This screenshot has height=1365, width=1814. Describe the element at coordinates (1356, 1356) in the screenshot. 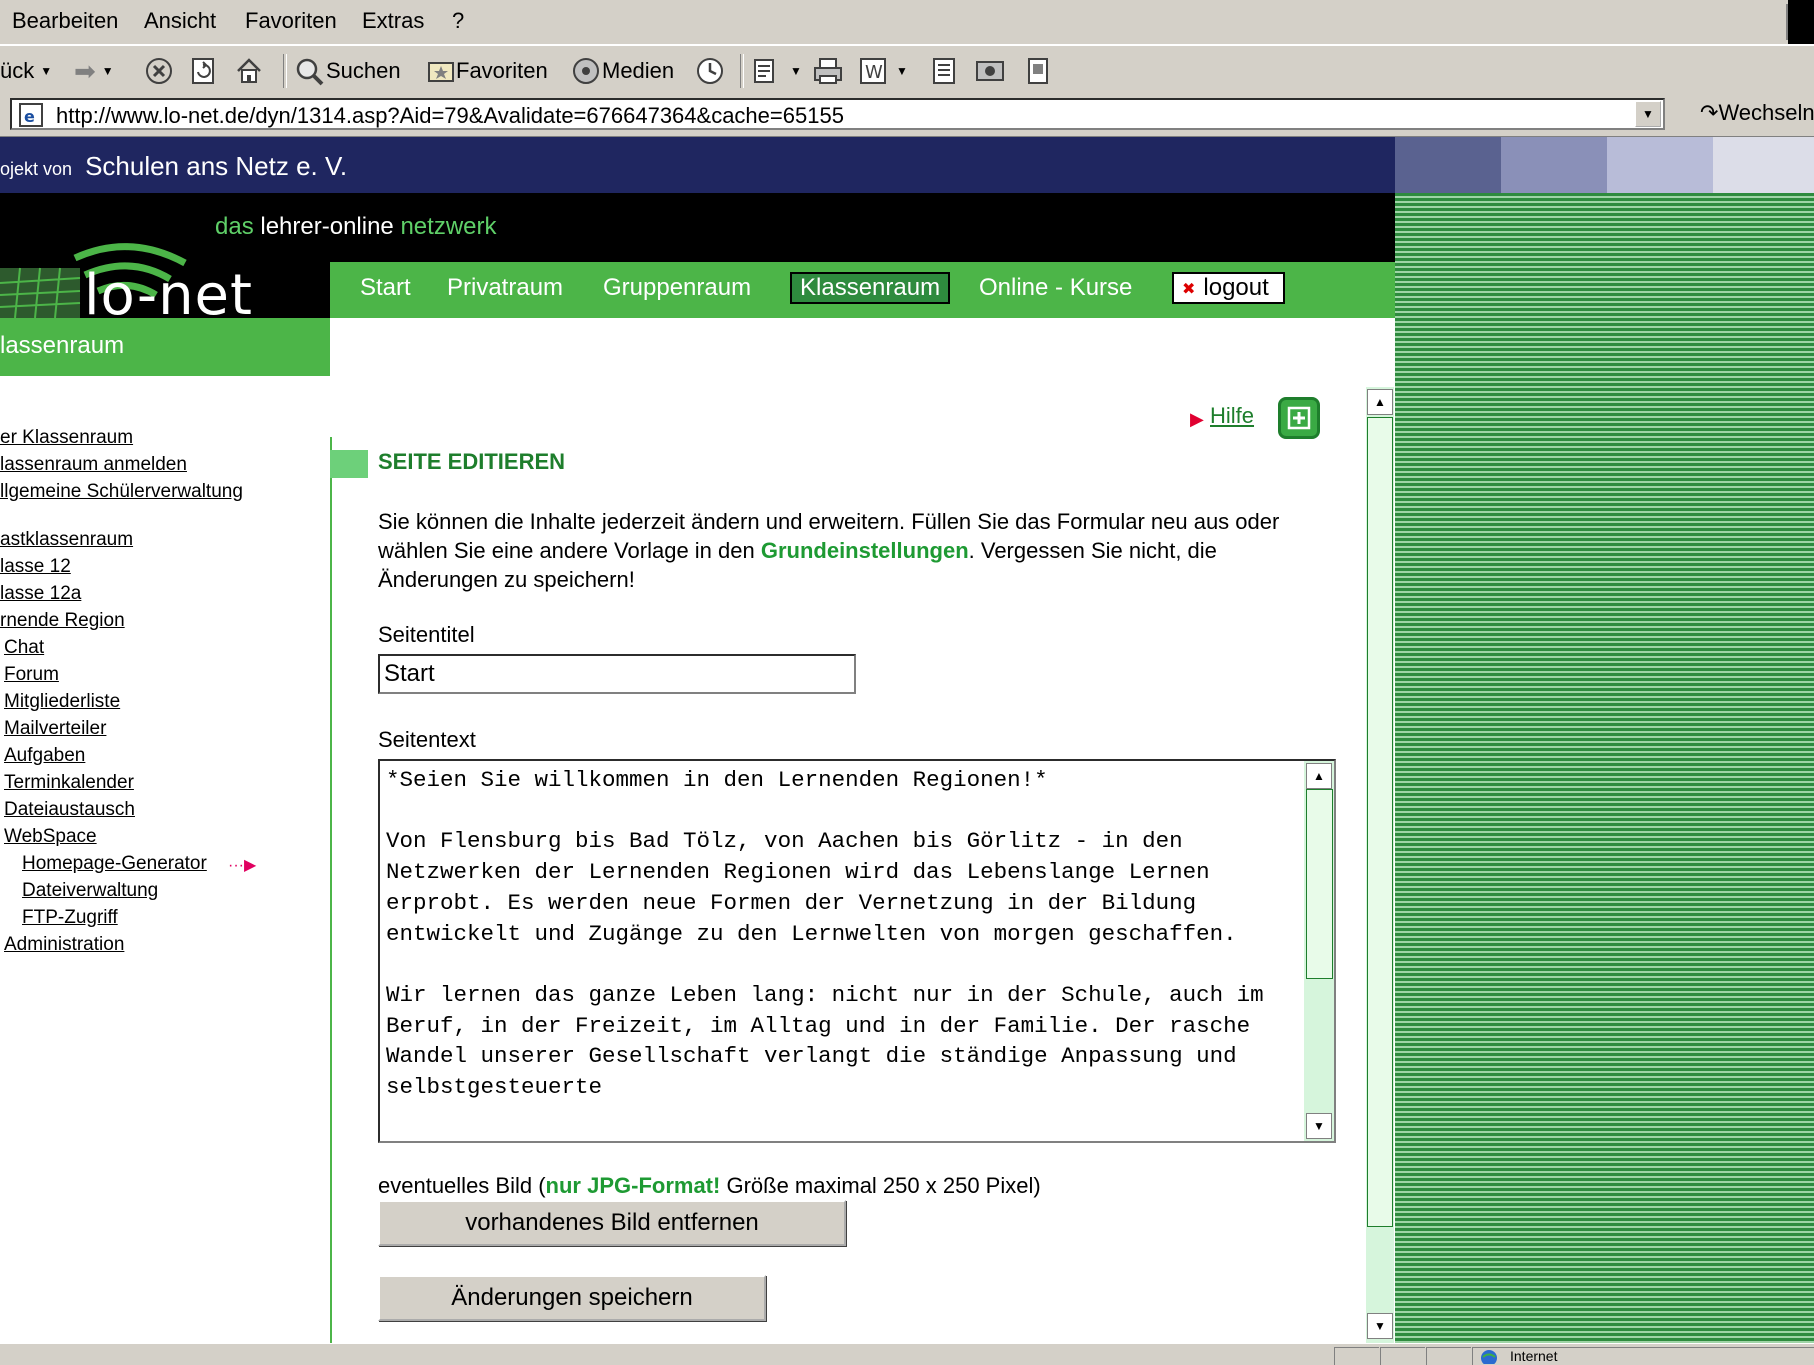

I see `status-cell` at that location.